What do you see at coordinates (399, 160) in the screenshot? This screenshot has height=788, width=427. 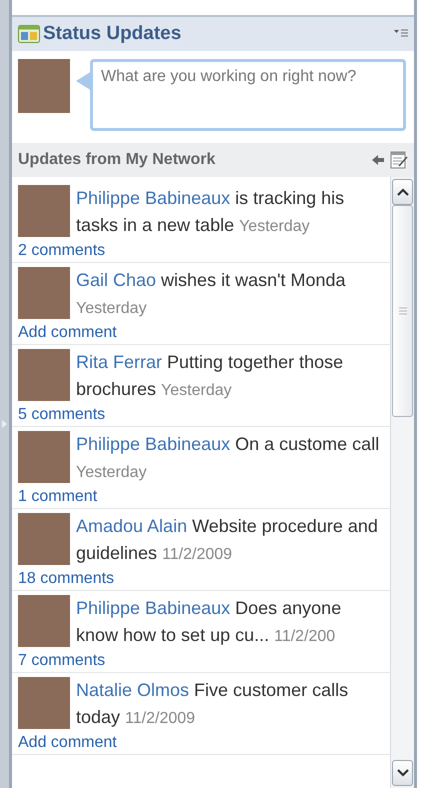 I see `edit-list-icon` at bounding box center [399, 160].